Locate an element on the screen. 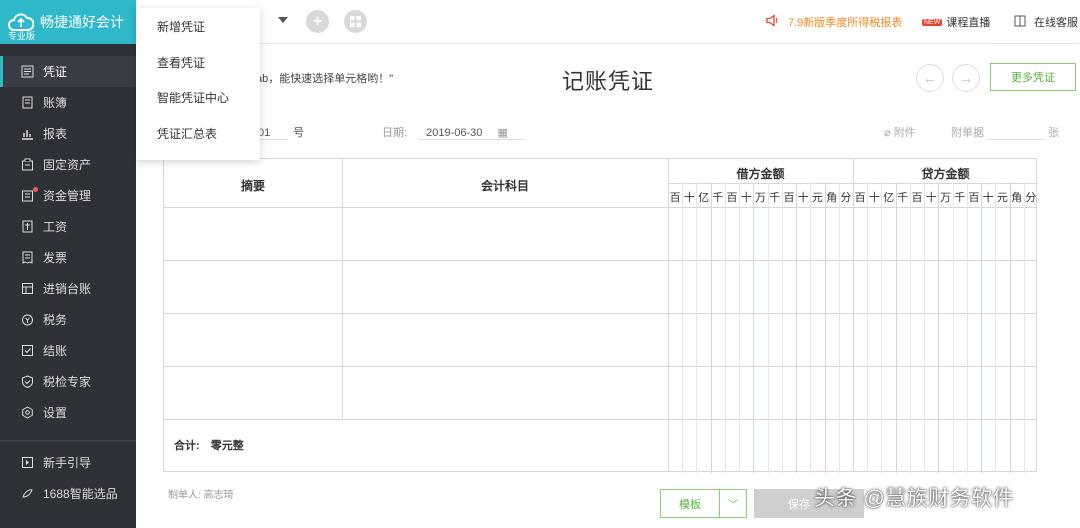 This screenshot has height=528, width=1080. online-service-label: 在线客服 is located at coordinates (1056, 23).